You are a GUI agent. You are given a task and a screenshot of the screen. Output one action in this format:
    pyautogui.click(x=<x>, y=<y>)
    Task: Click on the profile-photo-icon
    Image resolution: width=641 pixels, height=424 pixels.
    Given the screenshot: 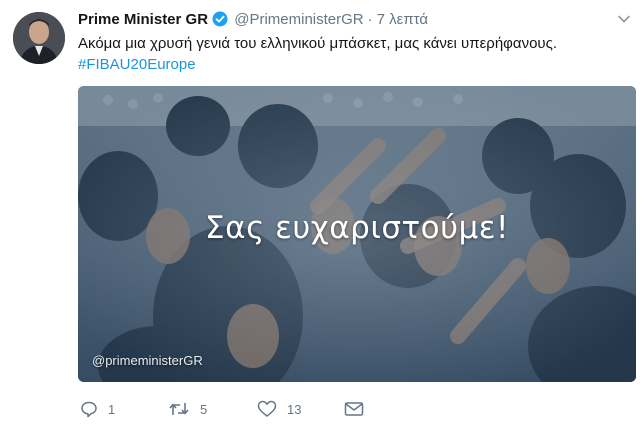 What is the action you would take?
    pyautogui.click(x=39, y=38)
    